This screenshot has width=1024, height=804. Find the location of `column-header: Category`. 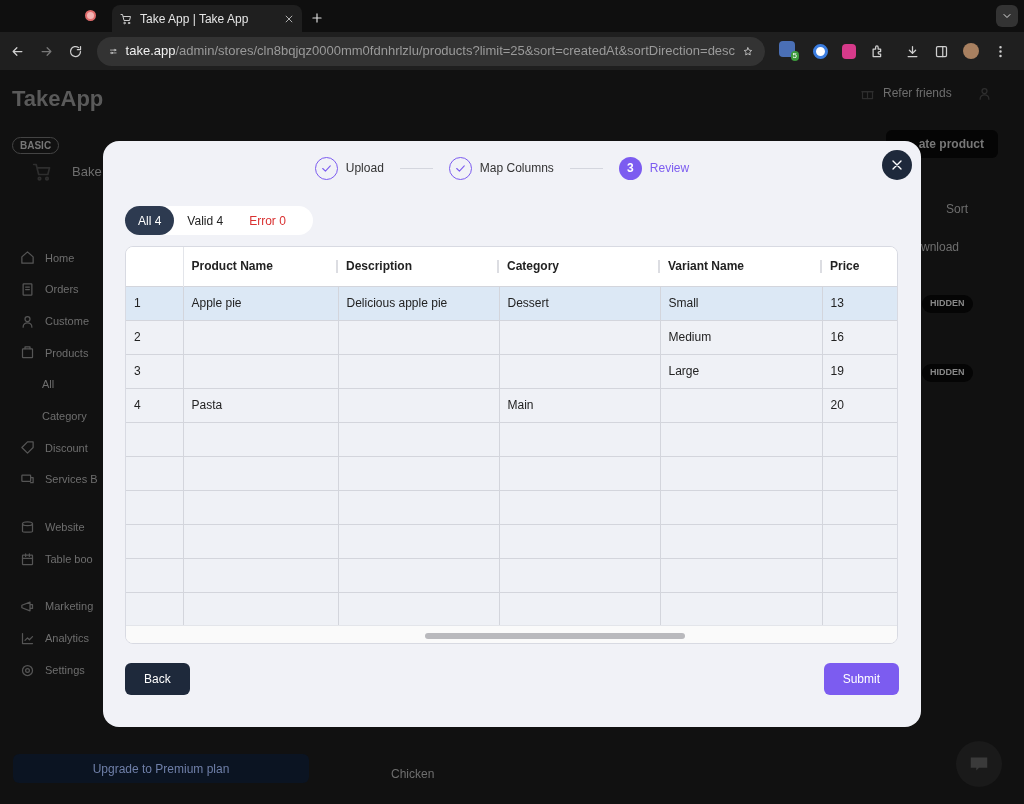

column-header: Category is located at coordinates (533, 266).